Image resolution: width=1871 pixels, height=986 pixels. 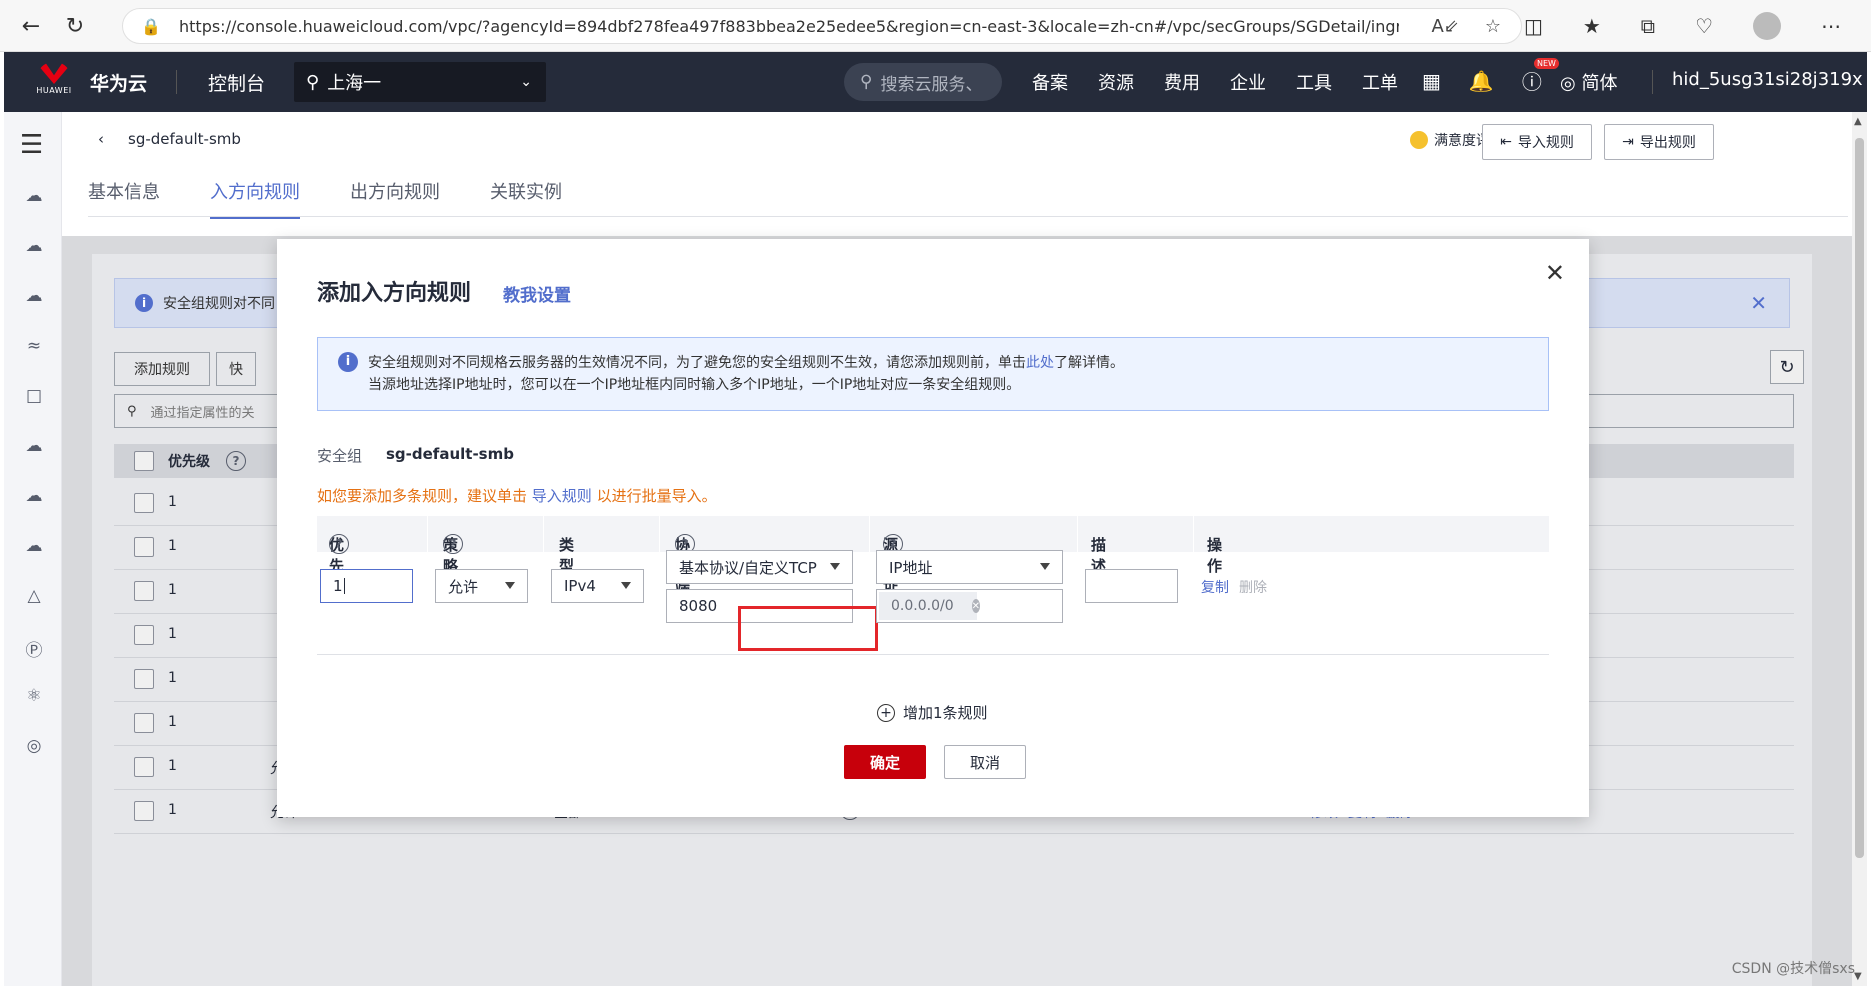 What do you see at coordinates (34, 198) in the screenshot?
I see `cloud-server-icon: ☁` at bounding box center [34, 198].